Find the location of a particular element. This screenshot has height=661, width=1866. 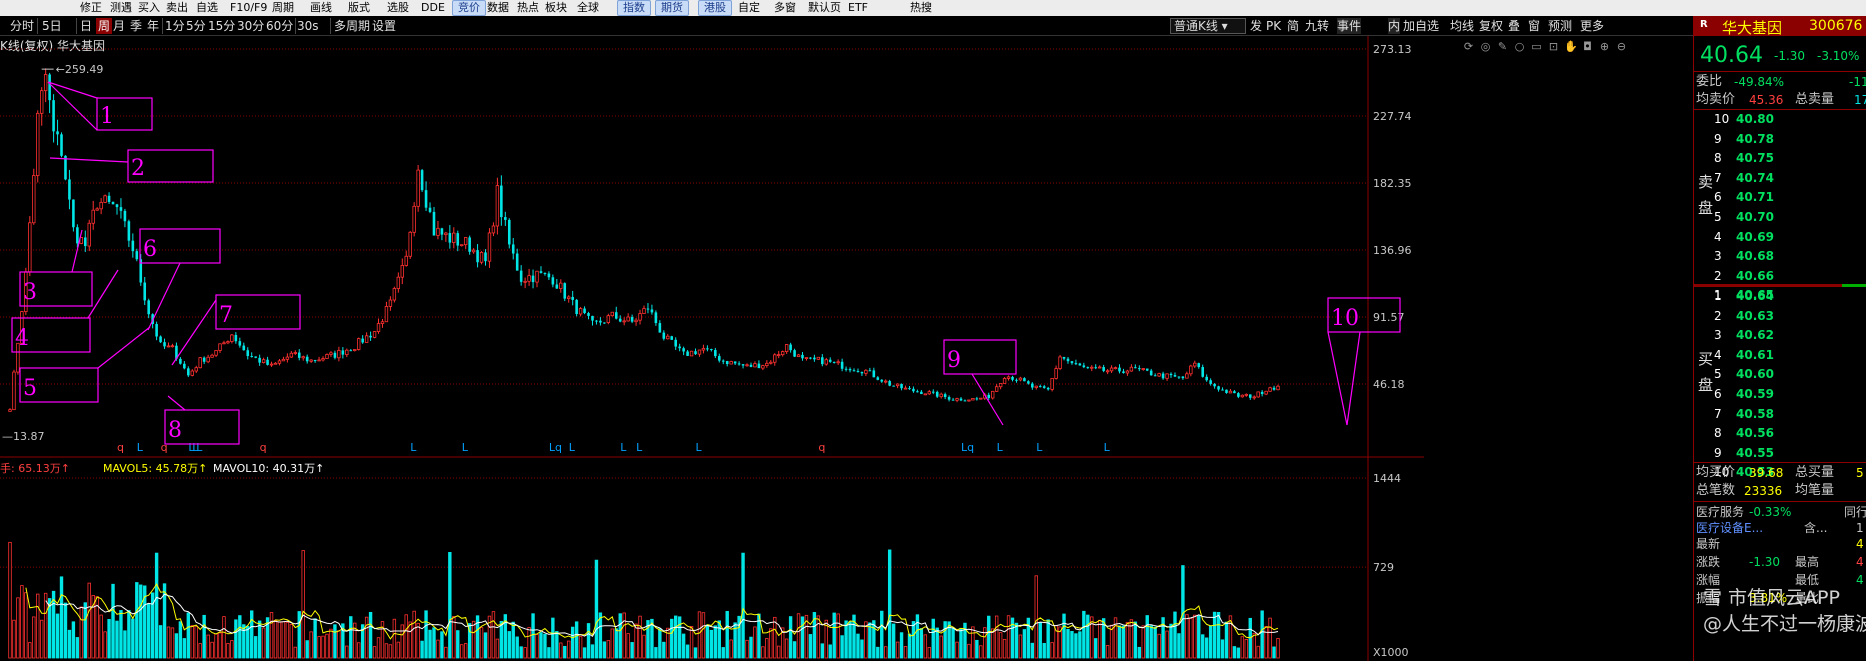

price-change-pct: -3.10% is located at coordinates (1838, 56).